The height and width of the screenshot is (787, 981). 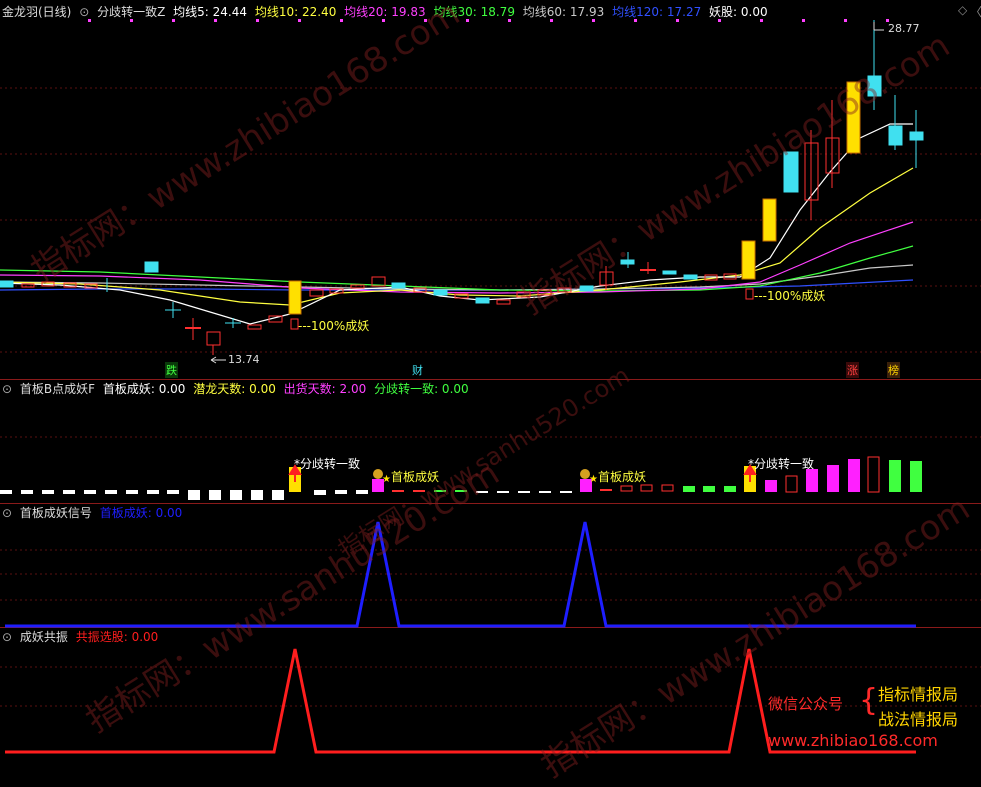 What do you see at coordinates (749, 294) in the screenshot?
I see `b-marker-right` at bounding box center [749, 294].